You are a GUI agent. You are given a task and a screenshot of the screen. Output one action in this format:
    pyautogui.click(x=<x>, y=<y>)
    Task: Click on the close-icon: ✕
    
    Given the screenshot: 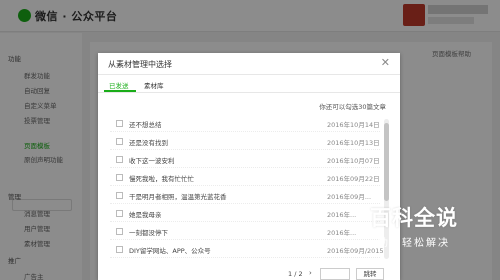 What is the action you would take?
    pyautogui.click(x=385, y=62)
    